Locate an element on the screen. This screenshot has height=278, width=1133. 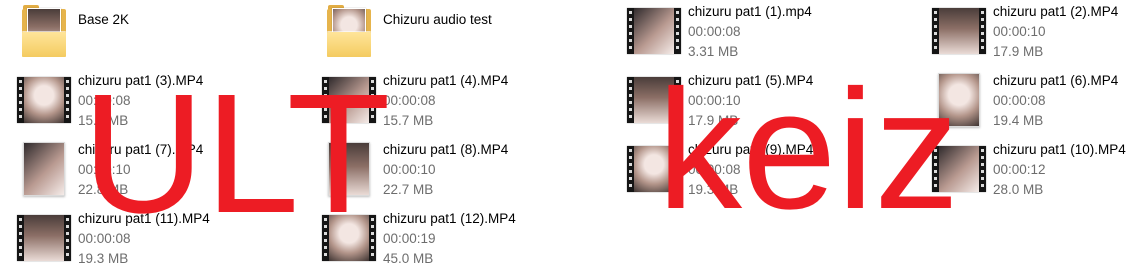
file-name: chizuru pat1 (1).mp4 is located at coordinates (750, 11).